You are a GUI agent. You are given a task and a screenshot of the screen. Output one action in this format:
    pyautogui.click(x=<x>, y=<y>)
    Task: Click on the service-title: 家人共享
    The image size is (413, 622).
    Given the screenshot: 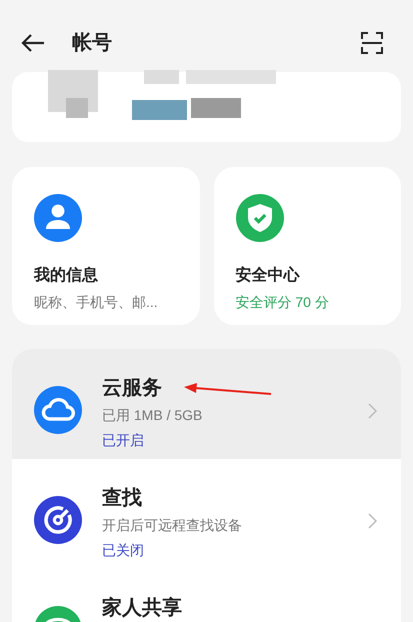 What is the action you would take?
    pyautogui.click(x=142, y=608)
    